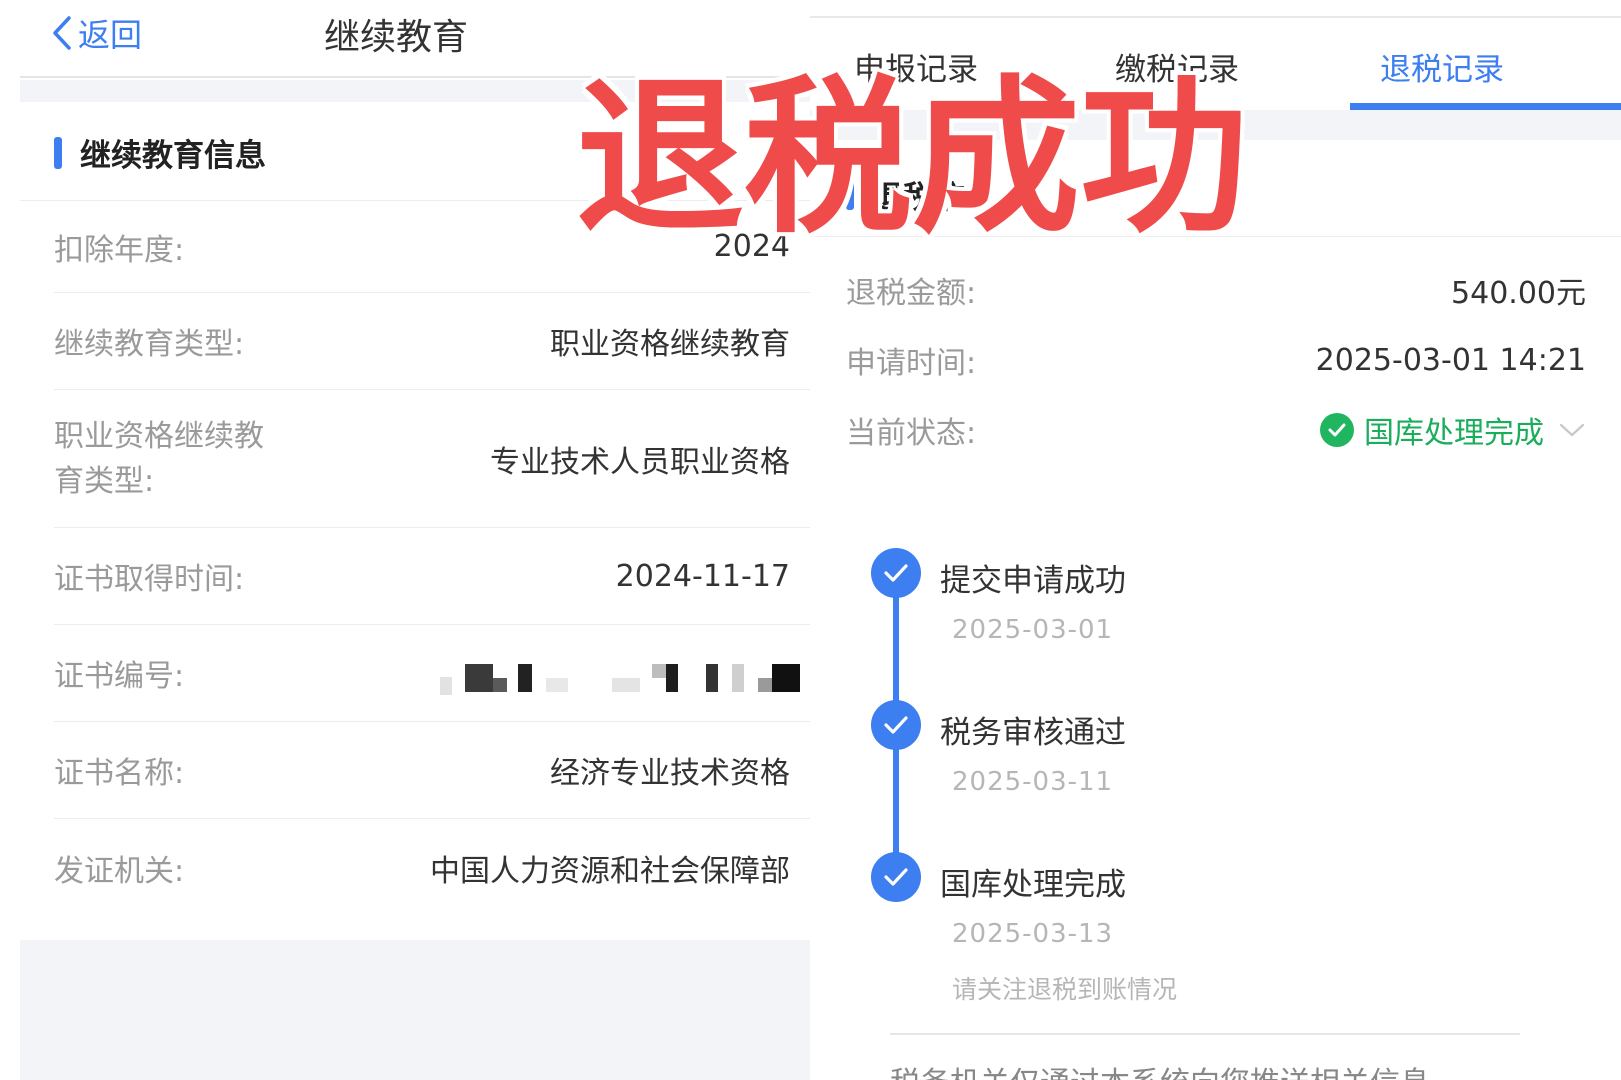  What do you see at coordinates (912, 158) in the screenshot?
I see `refund-success-overlay: 退税成功` at bounding box center [912, 158].